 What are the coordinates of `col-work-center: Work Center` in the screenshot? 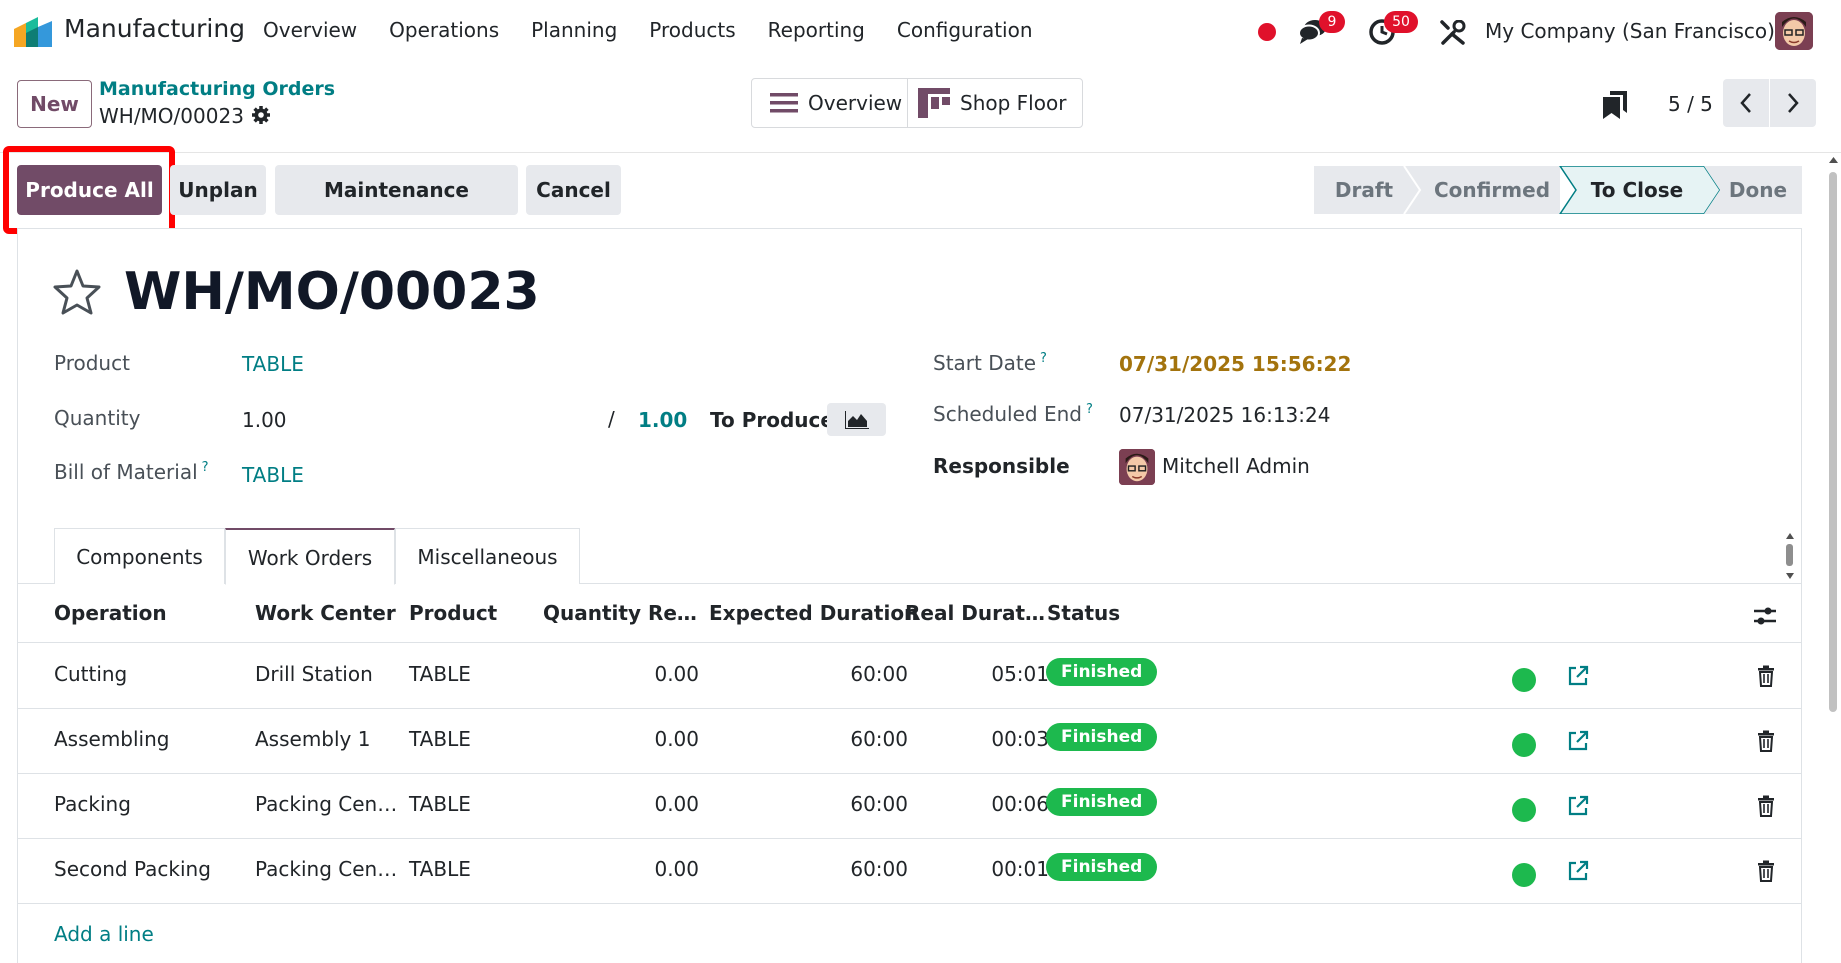 It's located at (325, 613).